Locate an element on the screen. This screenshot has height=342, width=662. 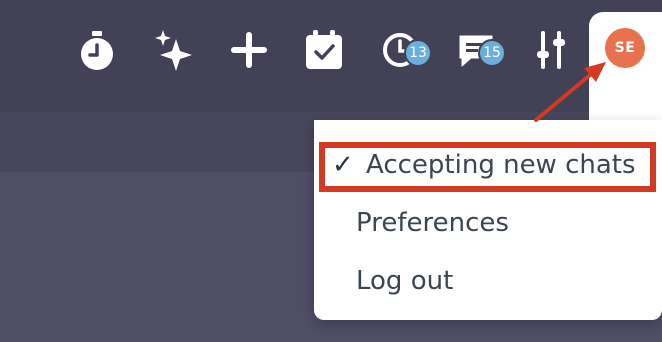
calendar-check-icon is located at coordinates (324, 50).